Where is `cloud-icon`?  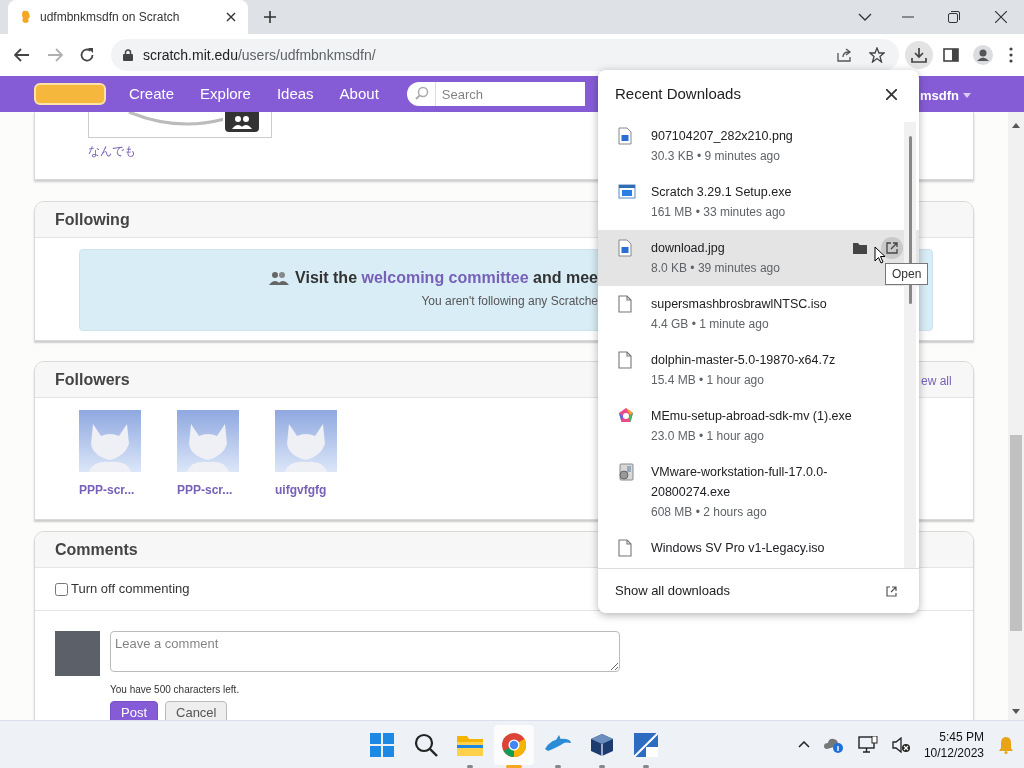 cloud-icon is located at coordinates (833, 744).